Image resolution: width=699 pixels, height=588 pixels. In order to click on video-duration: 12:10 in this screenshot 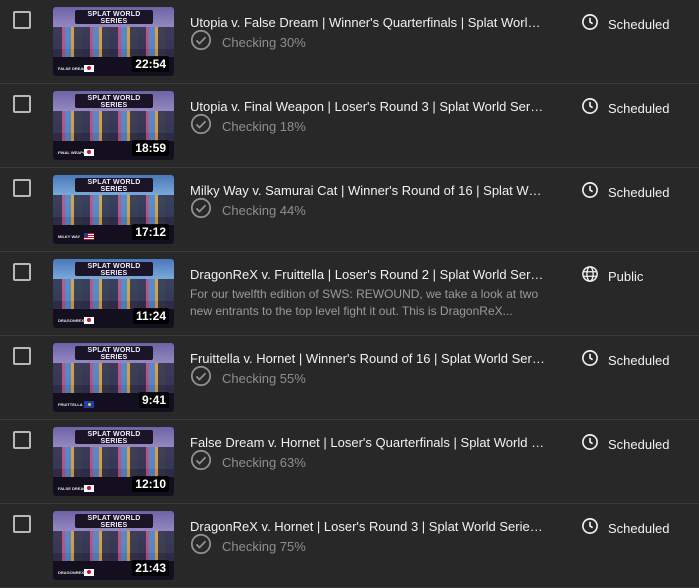, I will do `click(150, 484)`.